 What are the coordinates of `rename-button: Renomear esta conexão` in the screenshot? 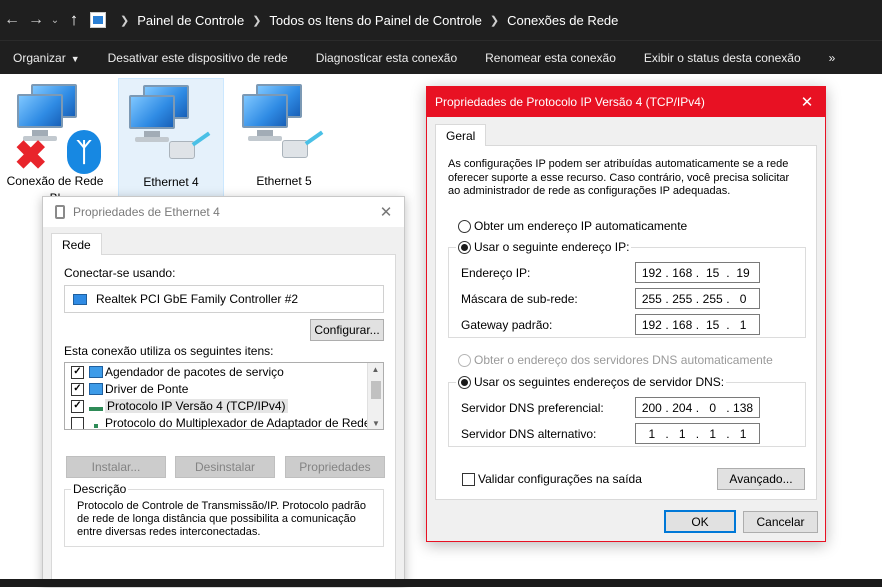 It's located at (550, 58).